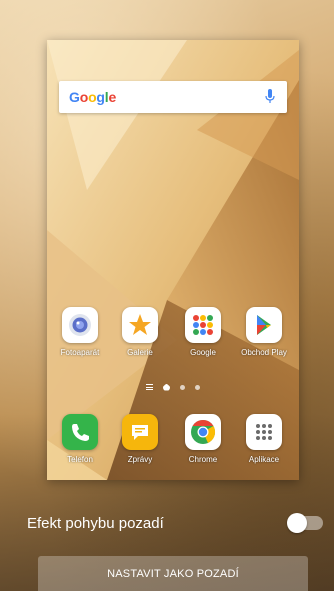  Describe the element at coordinates (173, 387) in the screenshot. I see `page-indicator` at that location.